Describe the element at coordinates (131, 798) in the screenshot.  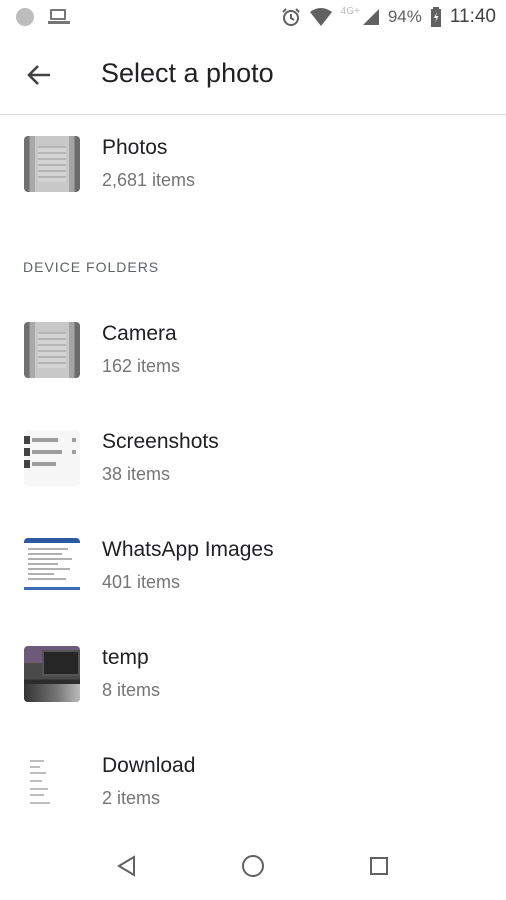
I see `folder-count: 2 items` at that location.